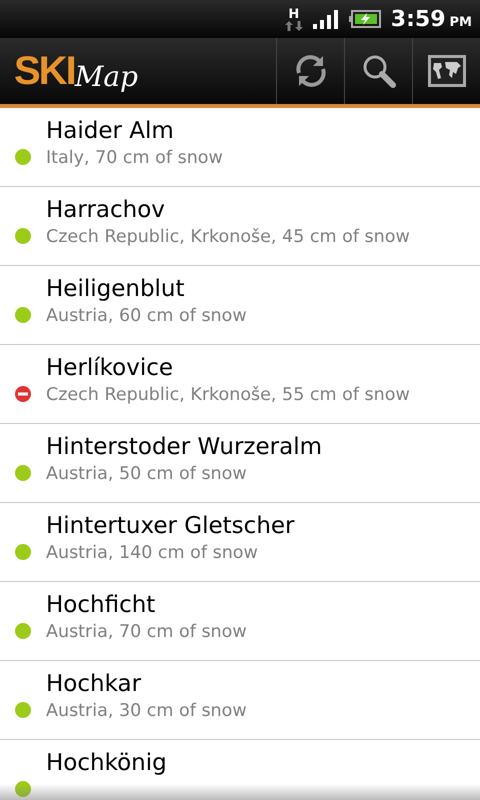 This screenshot has height=800, width=480. Describe the element at coordinates (418, 19) in the screenshot. I see `clock-time: 3:59` at that location.